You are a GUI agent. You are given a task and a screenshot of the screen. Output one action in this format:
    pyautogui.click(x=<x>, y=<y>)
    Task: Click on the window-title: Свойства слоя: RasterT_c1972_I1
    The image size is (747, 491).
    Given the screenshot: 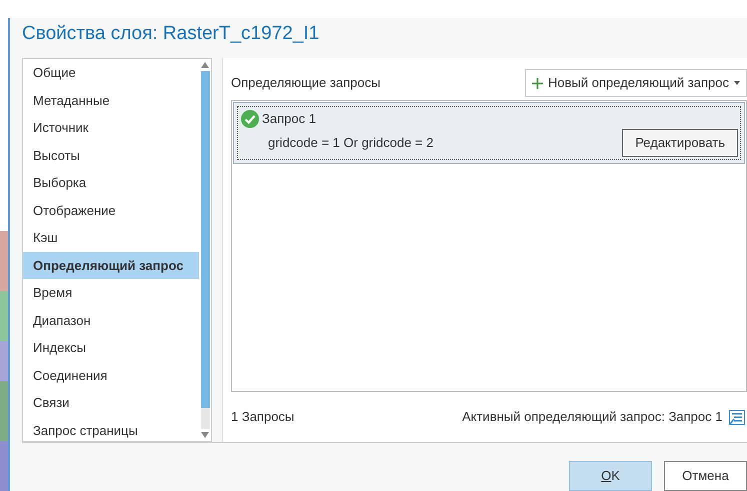 What is the action you would take?
    pyautogui.click(x=171, y=34)
    